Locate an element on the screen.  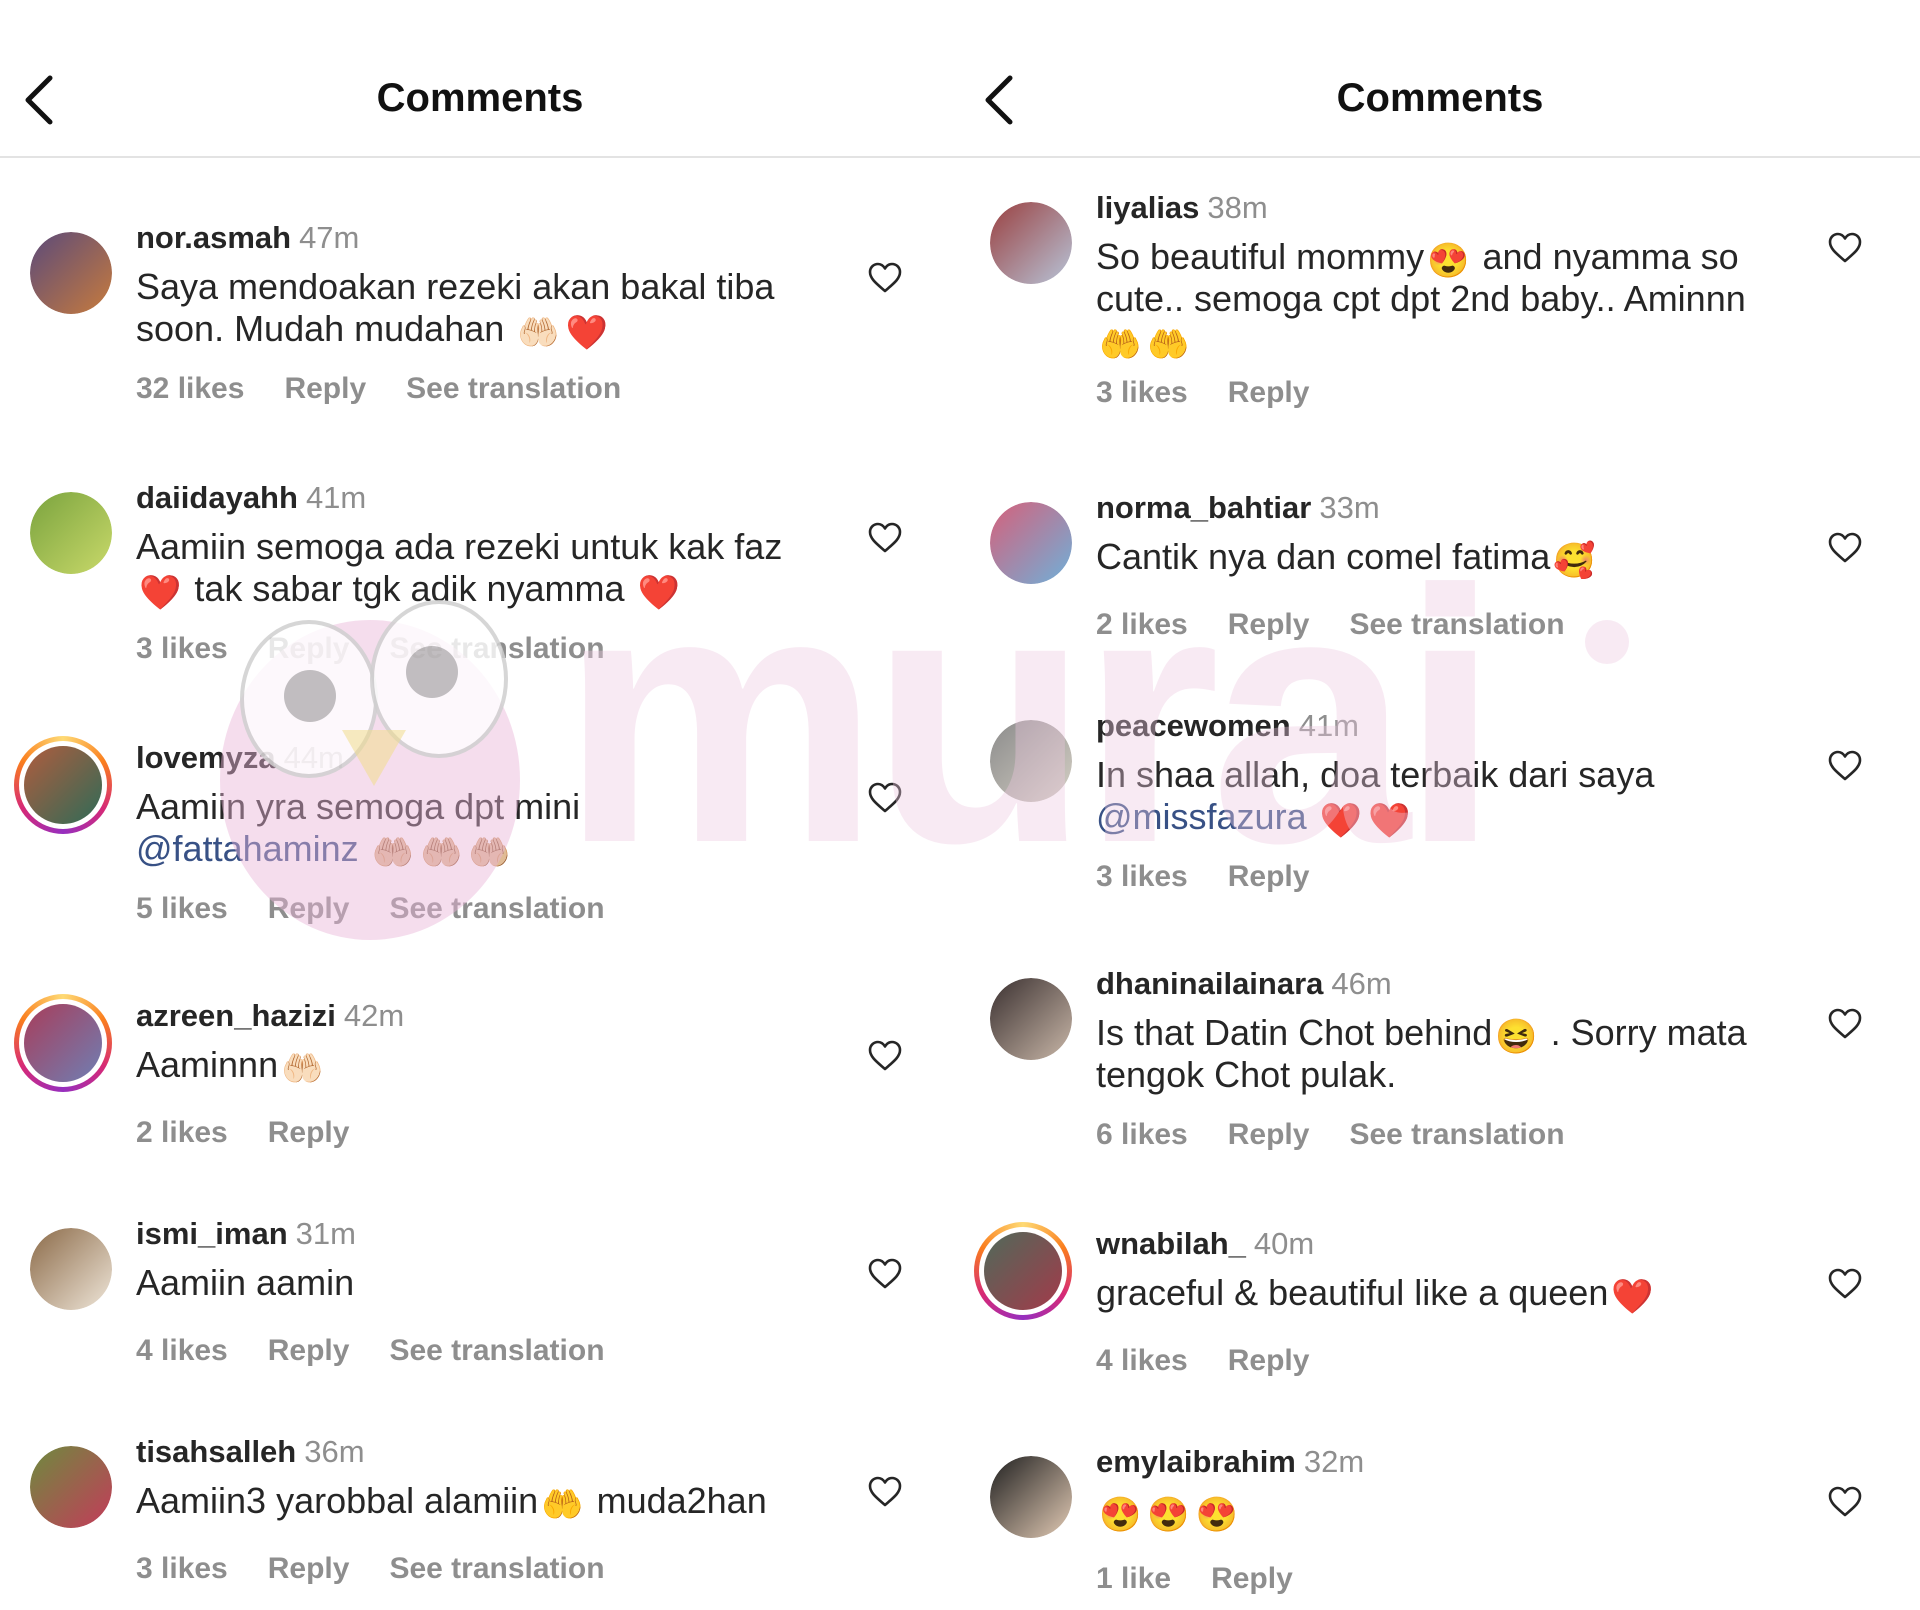
comment-header: azreen_hazizi 42m is located at coordinates (270, 1016).